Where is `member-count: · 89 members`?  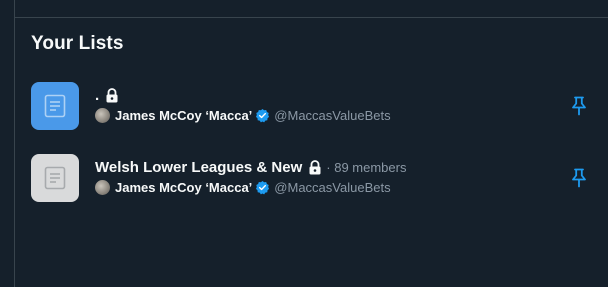 member-count: · 89 members is located at coordinates (366, 167).